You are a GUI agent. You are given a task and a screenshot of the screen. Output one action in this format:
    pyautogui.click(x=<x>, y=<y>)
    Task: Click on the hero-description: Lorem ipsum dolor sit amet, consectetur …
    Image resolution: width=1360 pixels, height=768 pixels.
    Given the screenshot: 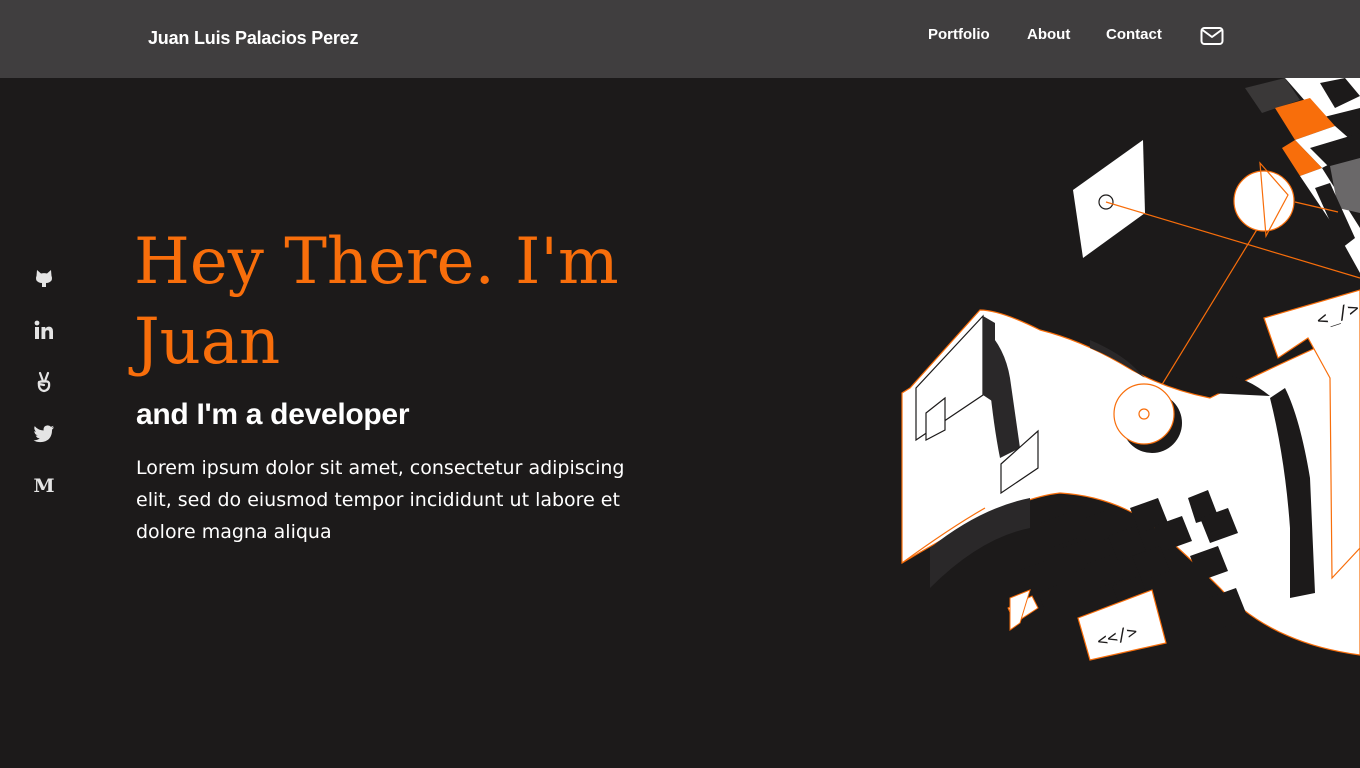 What is the action you would take?
    pyautogui.click(x=380, y=500)
    